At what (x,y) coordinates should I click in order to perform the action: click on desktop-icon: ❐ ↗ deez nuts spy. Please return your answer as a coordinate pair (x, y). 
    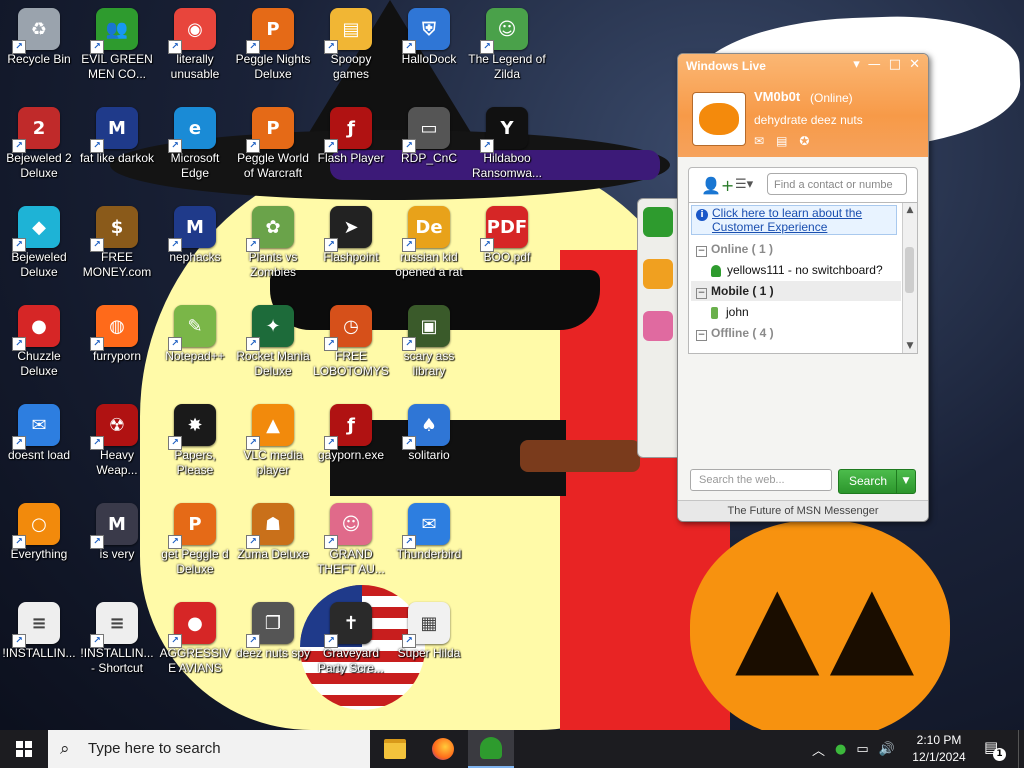
    Looking at the image, I should click on (273, 628).